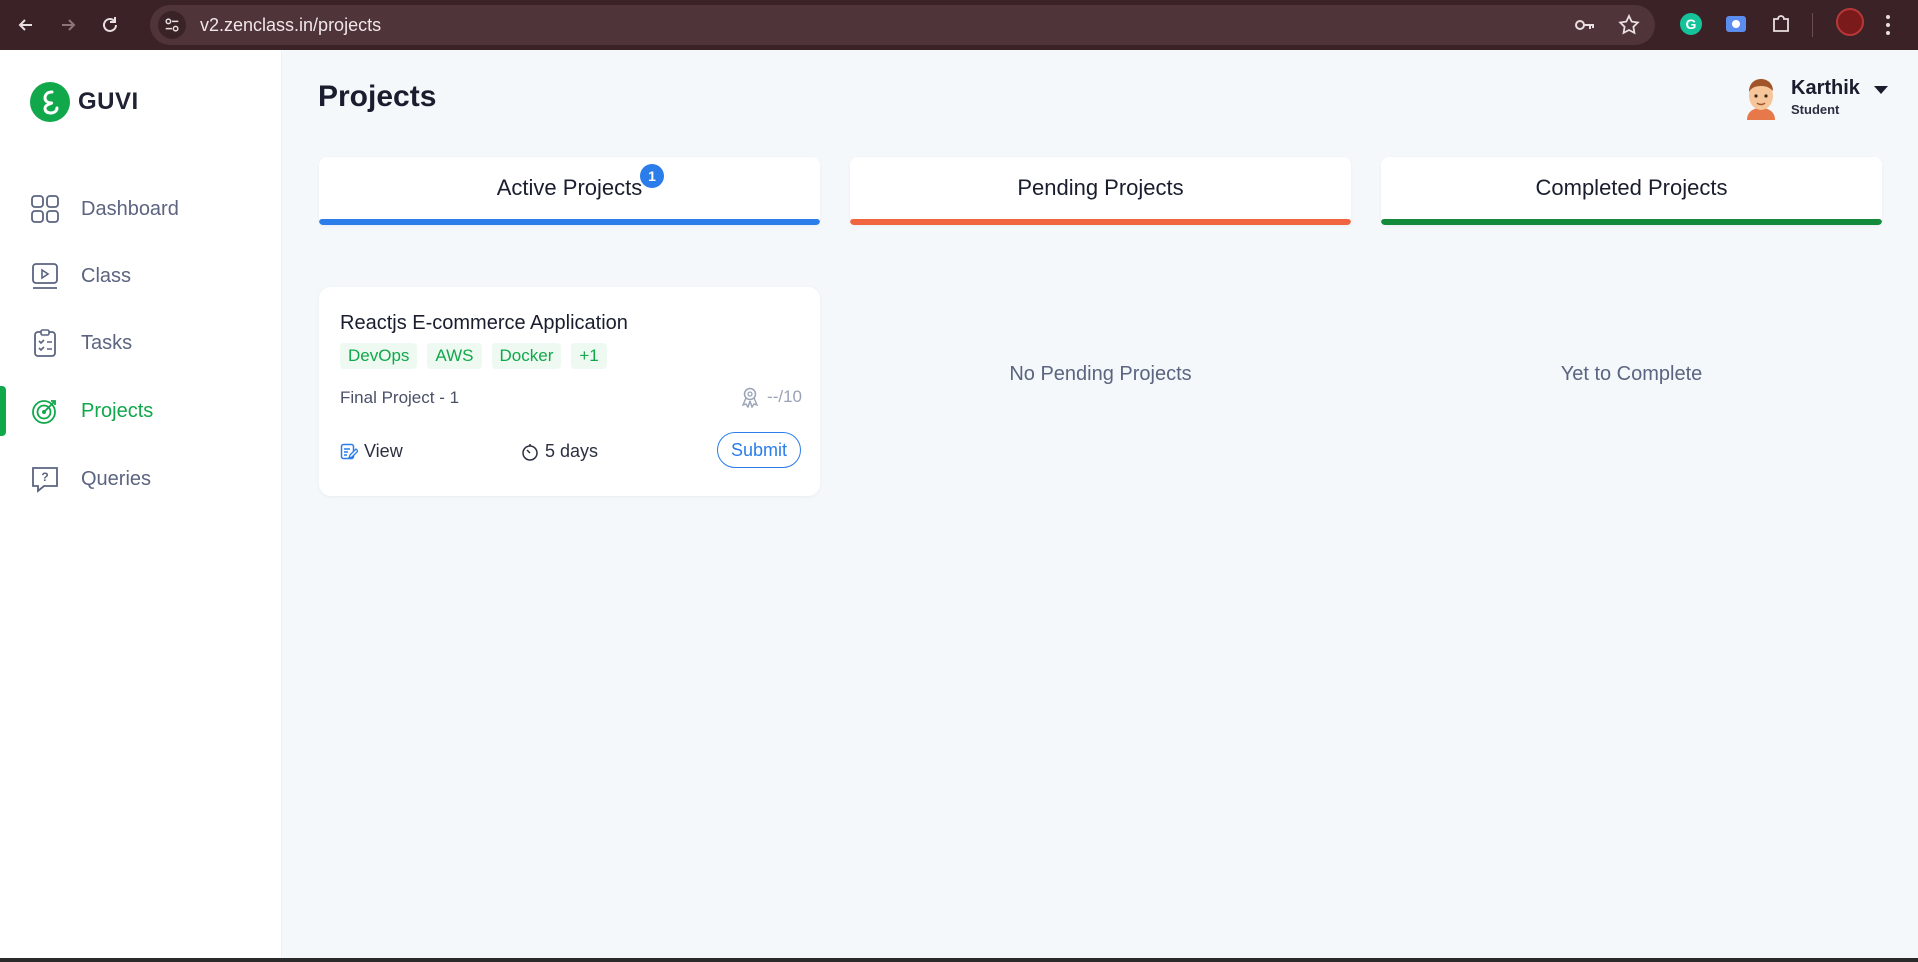 The width and height of the screenshot is (1918, 962). I want to click on svg-text: G, so click(1691, 24).